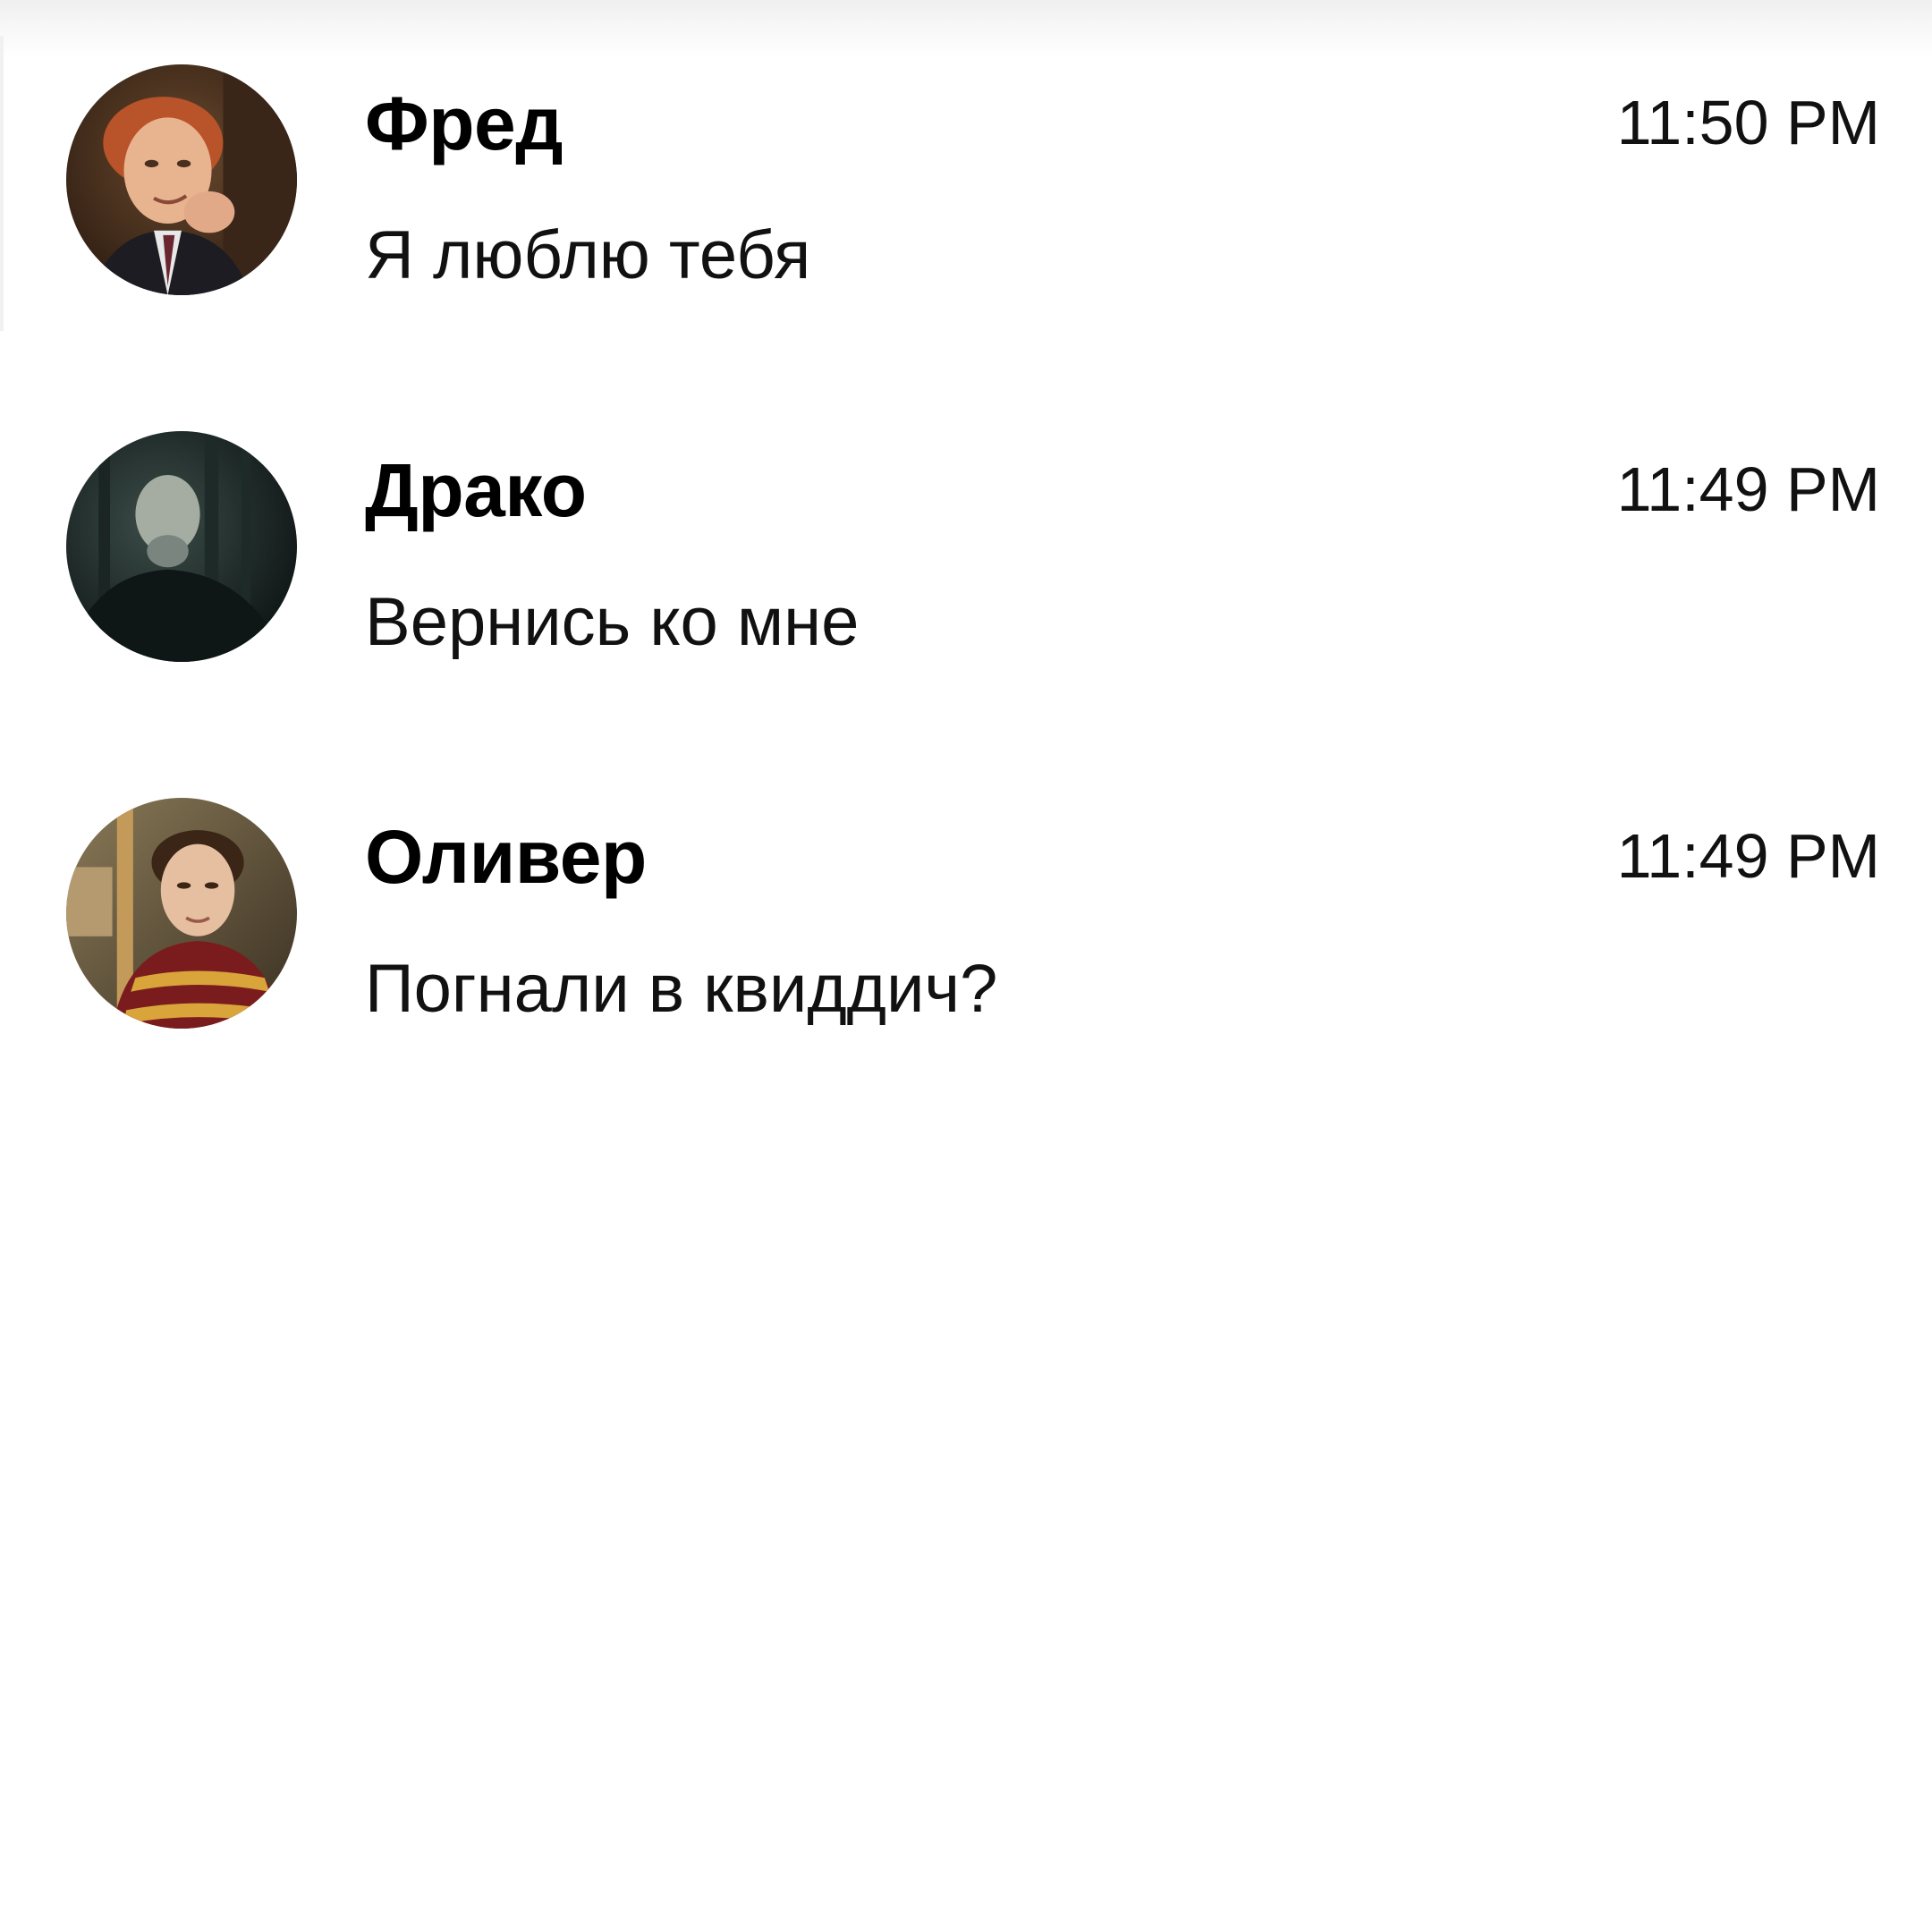 The width and height of the screenshot is (1932, 1932). What do you see at coordinates (588, 255) in the screenshot?
I see `last-message: Я люблю тебя` at bounding box center [588, 255].